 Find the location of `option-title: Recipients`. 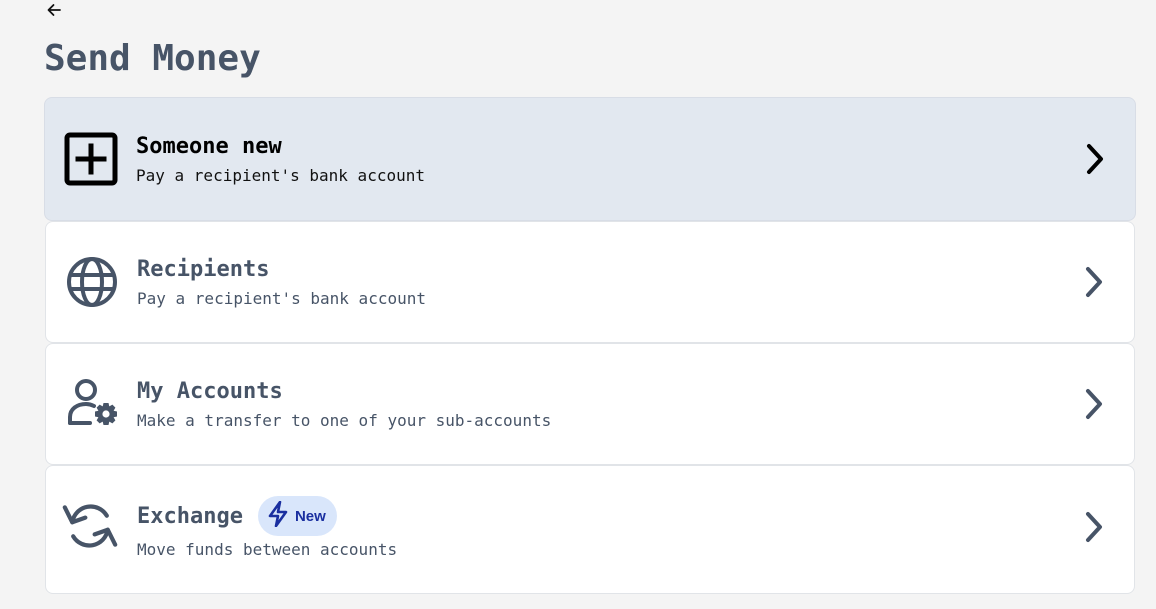

option-title: Recipients is located at coordinates (203, 269).